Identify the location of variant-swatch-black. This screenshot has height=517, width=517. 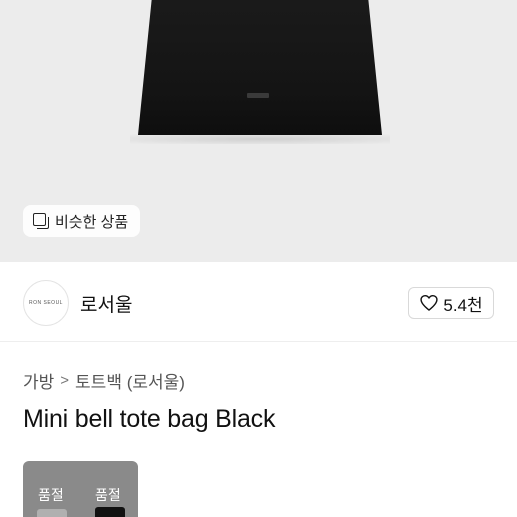
(110, 512).